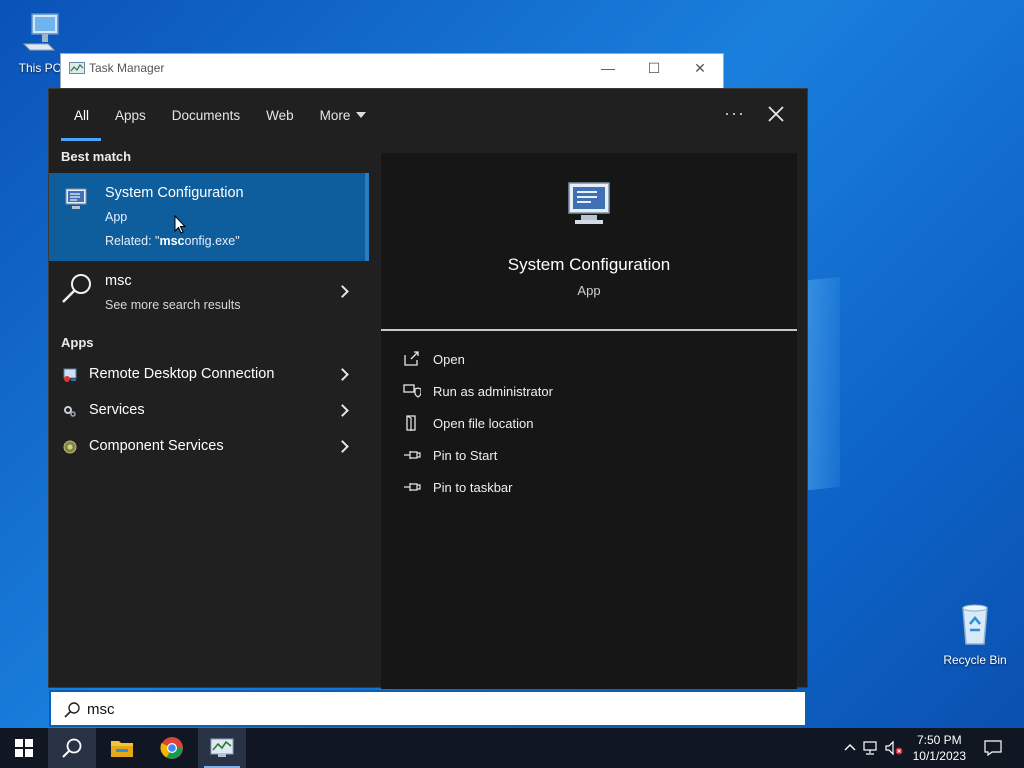 The height and width of the screenshot is (768, 1024). Describe the element at coordinates (116, 217) in the screenshot. I see `best-match-type: App` at that location.